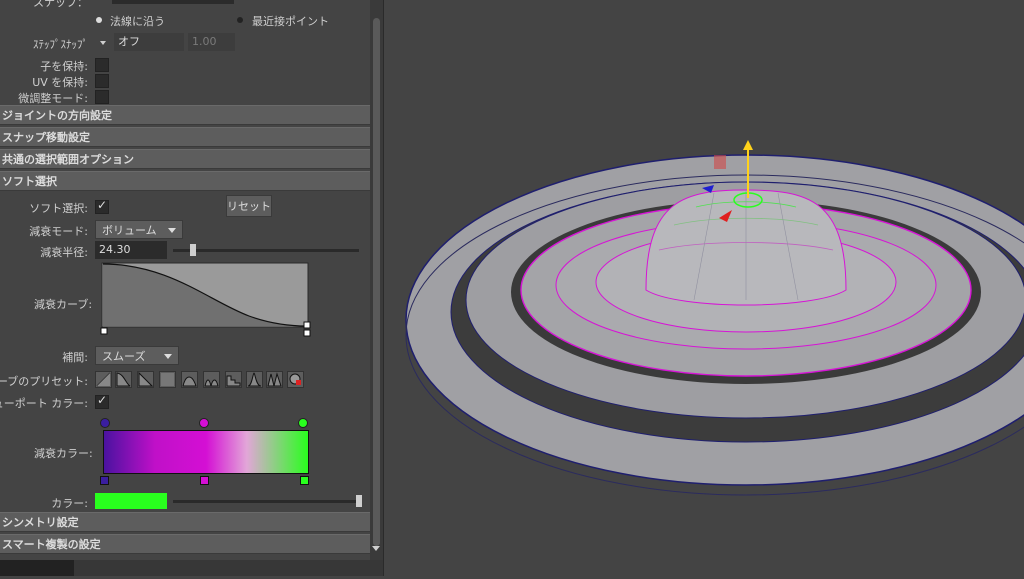 This screenshot has height=579, width=1024. Describe the element at coordinates (60, 4) in the screenshot. I see `partial-top-label: スナップ：` at that location.